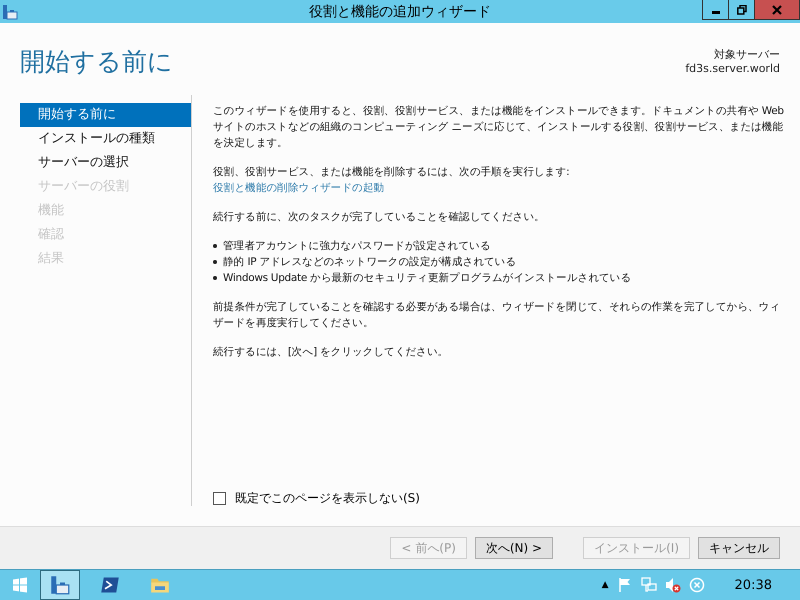  I want to click on wizard-button: 次へ(N) >, so click(514, 548).